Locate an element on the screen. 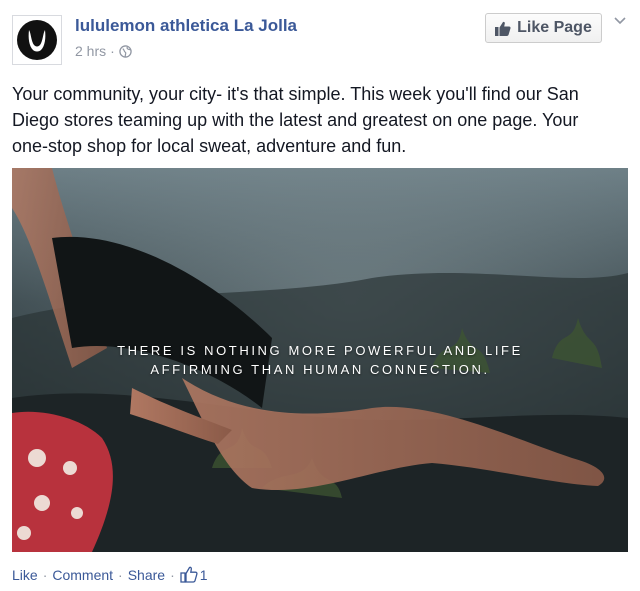 The width and height of the screenshot is (640, 591). page-name-link: lululemon athletica La Jolla is located at coordinates (186, 26).